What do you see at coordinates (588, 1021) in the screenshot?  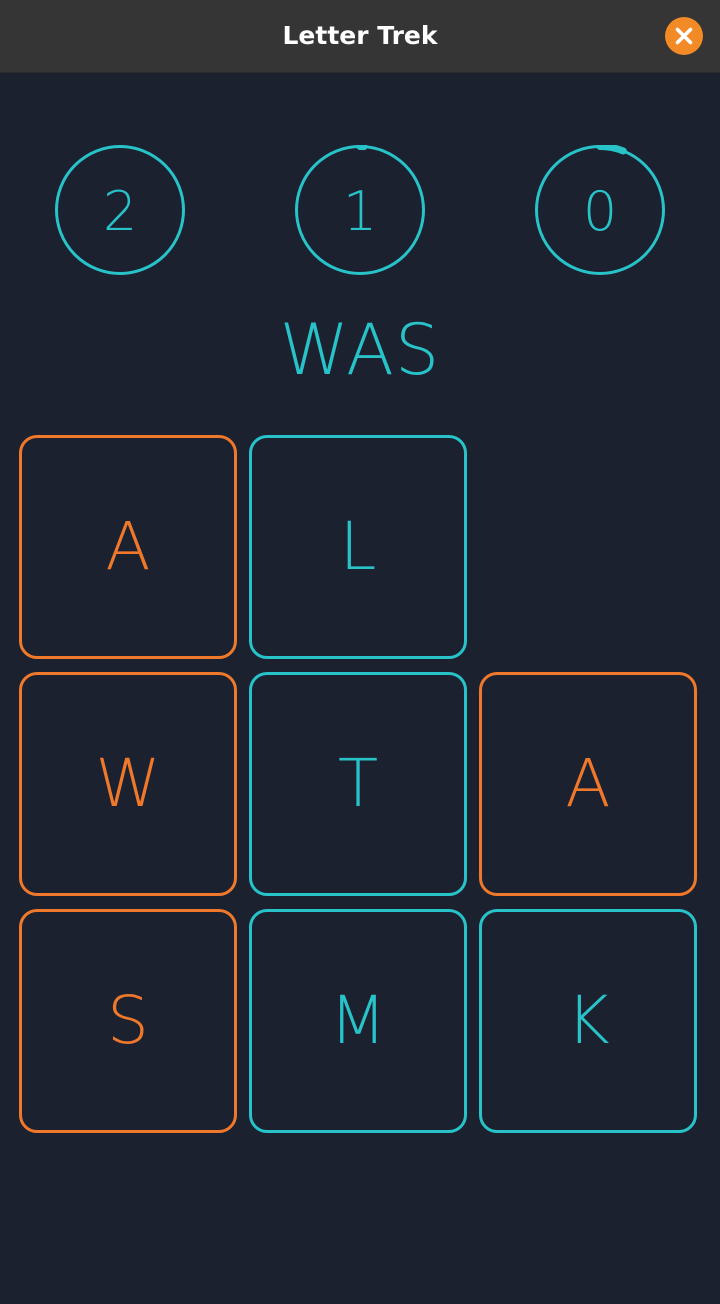 I see `letter-tile-r3-c3: K` at bounding box center [588, 1021].